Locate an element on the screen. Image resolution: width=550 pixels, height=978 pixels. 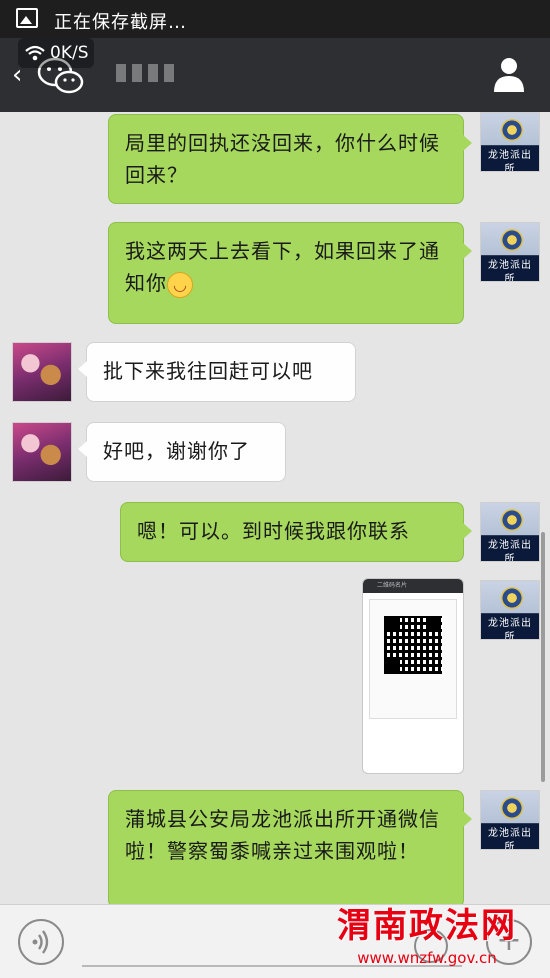
message-bubble-outgoing: 局里的回执还没回来，你什么时候回来？ is located at coordinates (290, 159).